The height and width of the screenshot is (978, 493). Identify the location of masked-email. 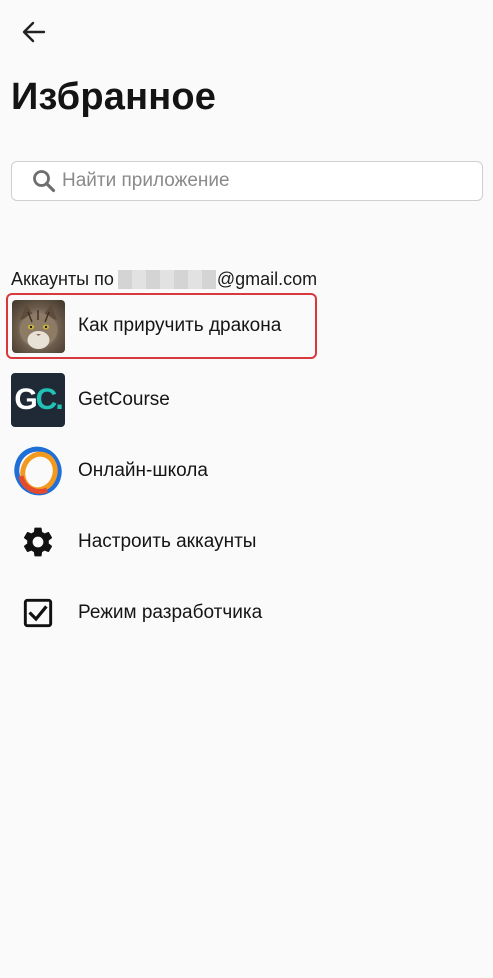
(166, 279).